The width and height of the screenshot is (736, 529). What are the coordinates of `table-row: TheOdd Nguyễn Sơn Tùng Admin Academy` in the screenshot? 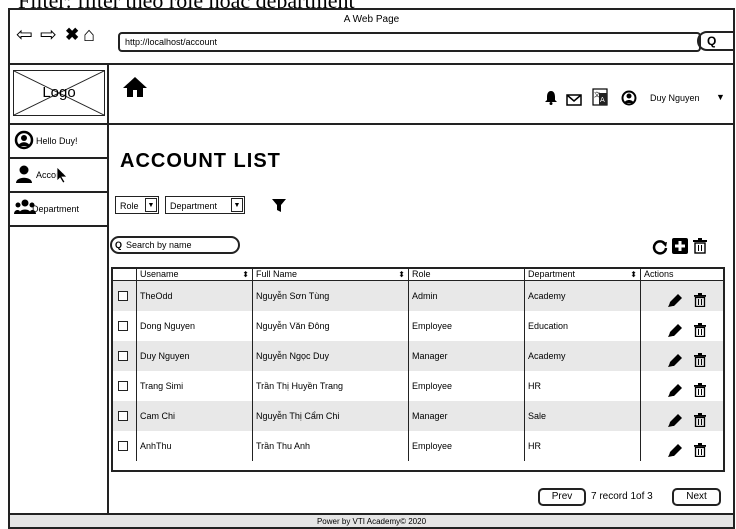 It's located at (418, 296).